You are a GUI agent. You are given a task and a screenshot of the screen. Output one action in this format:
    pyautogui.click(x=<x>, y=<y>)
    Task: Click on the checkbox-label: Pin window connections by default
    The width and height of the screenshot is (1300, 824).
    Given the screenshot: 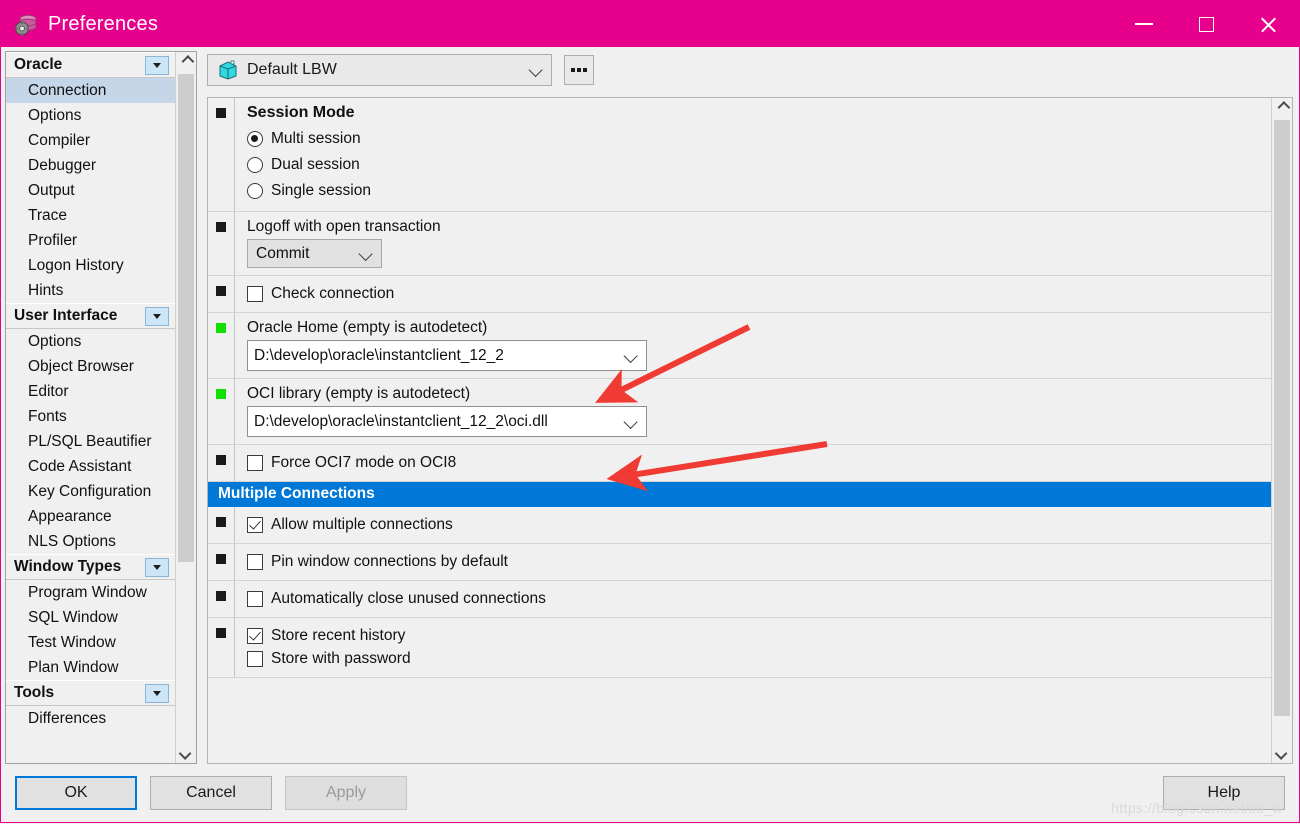 What is the action you would take?
    pyautogui.click(x=389, y=562)
    